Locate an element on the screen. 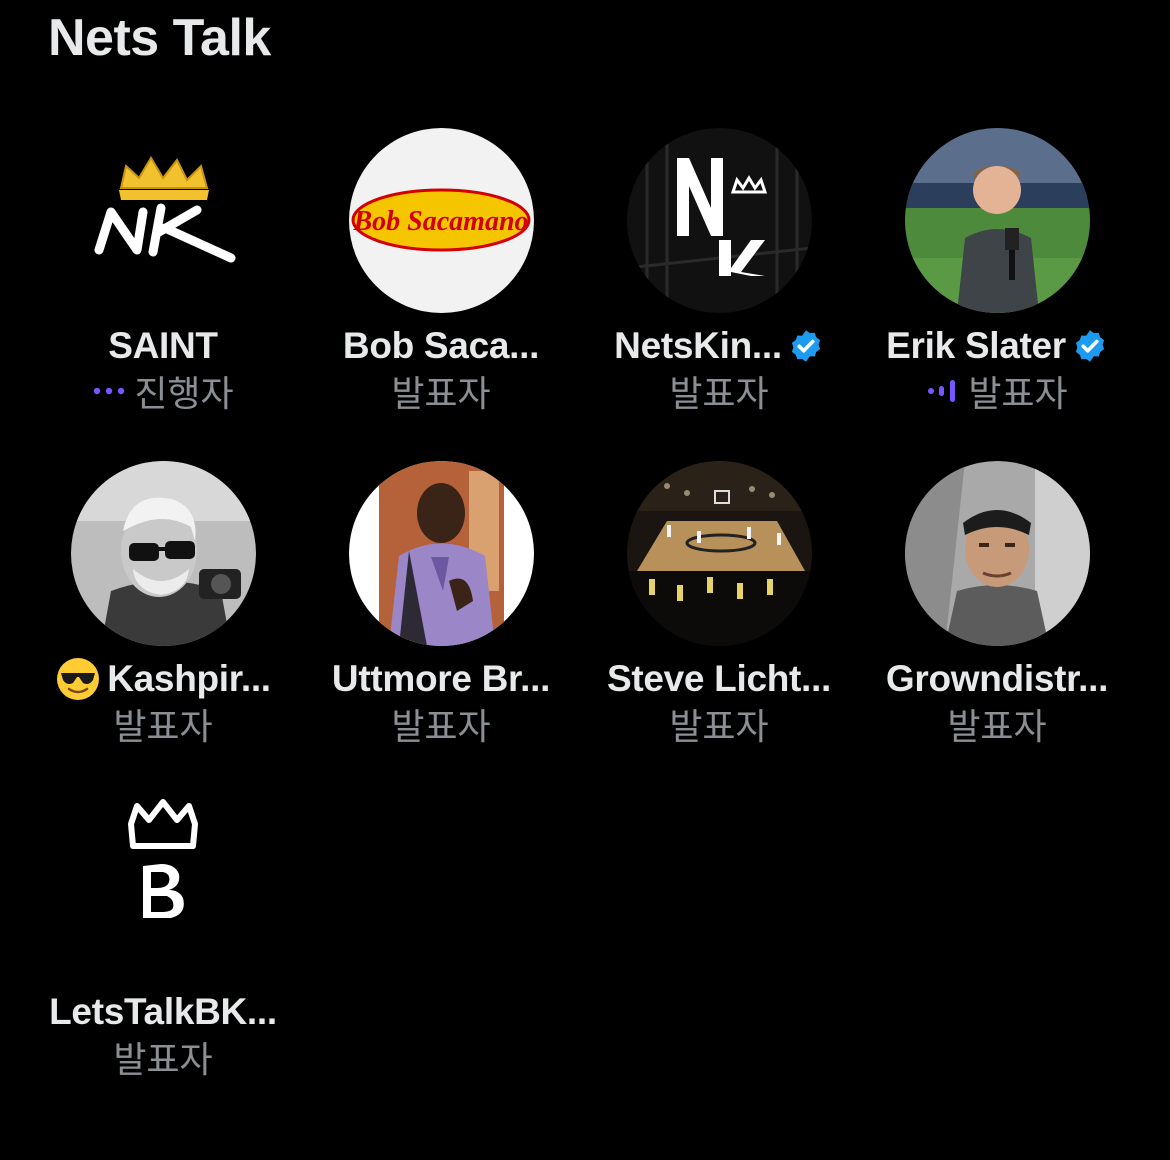 This screenshot has width=1170, height=1160. speaker-bob-sacamano: Bob Sacamano Bob Saca... 발표자 is located at coordinates (441, 294).